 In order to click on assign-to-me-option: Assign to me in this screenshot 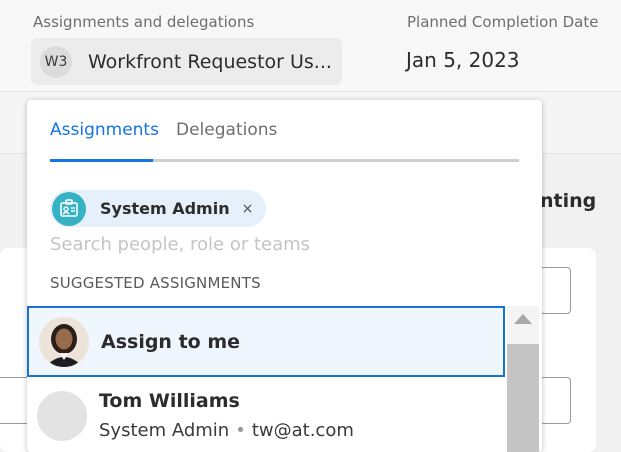, I will do `click(266, 341)`.